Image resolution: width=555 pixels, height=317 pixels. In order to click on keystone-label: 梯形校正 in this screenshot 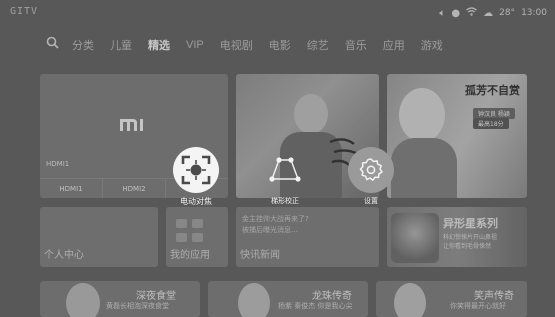, I will do `click(285, 201)`.